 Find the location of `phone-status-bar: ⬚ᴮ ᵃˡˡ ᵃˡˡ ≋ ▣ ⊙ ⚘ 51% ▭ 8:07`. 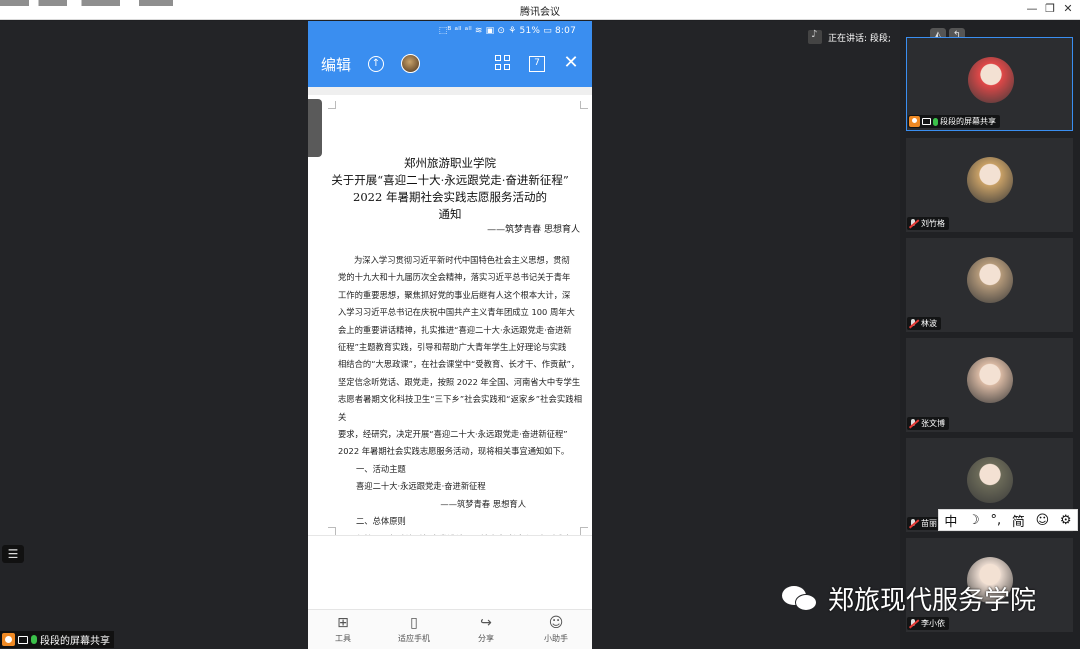

phone-status-bar: ⬚ᴮ ᵃˡˡ ᵃˡˡ ≋ ▣ ⊙ ⚘ 51% ▭ 8:07 is located at coordinates (450, 32).